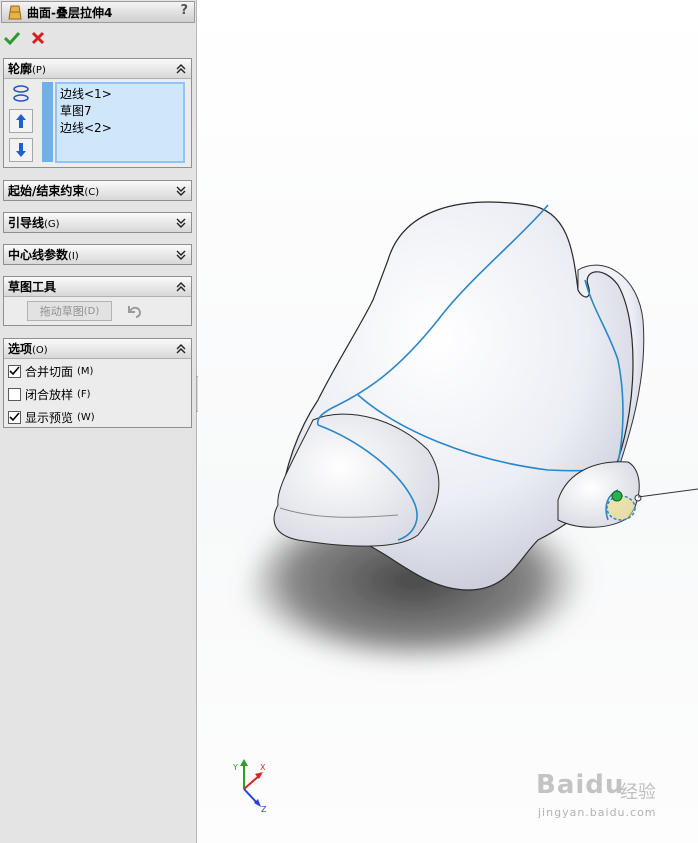  I want to click on sketch-tools-header: 草图工具, so click(97, 286).